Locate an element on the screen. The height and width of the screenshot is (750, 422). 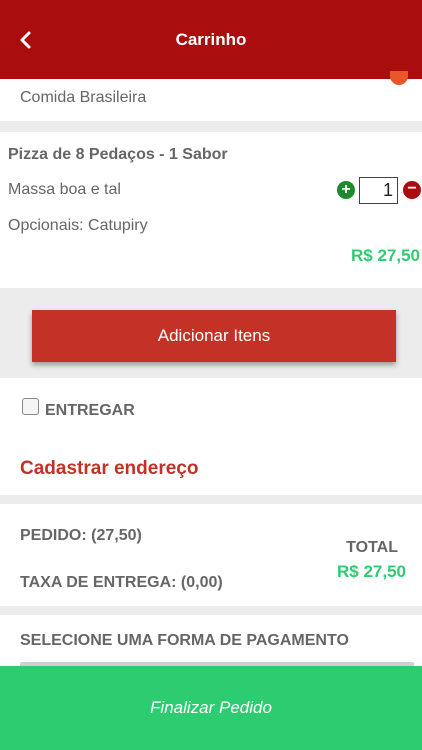
quantity-input is located at coordinates (378, 190).